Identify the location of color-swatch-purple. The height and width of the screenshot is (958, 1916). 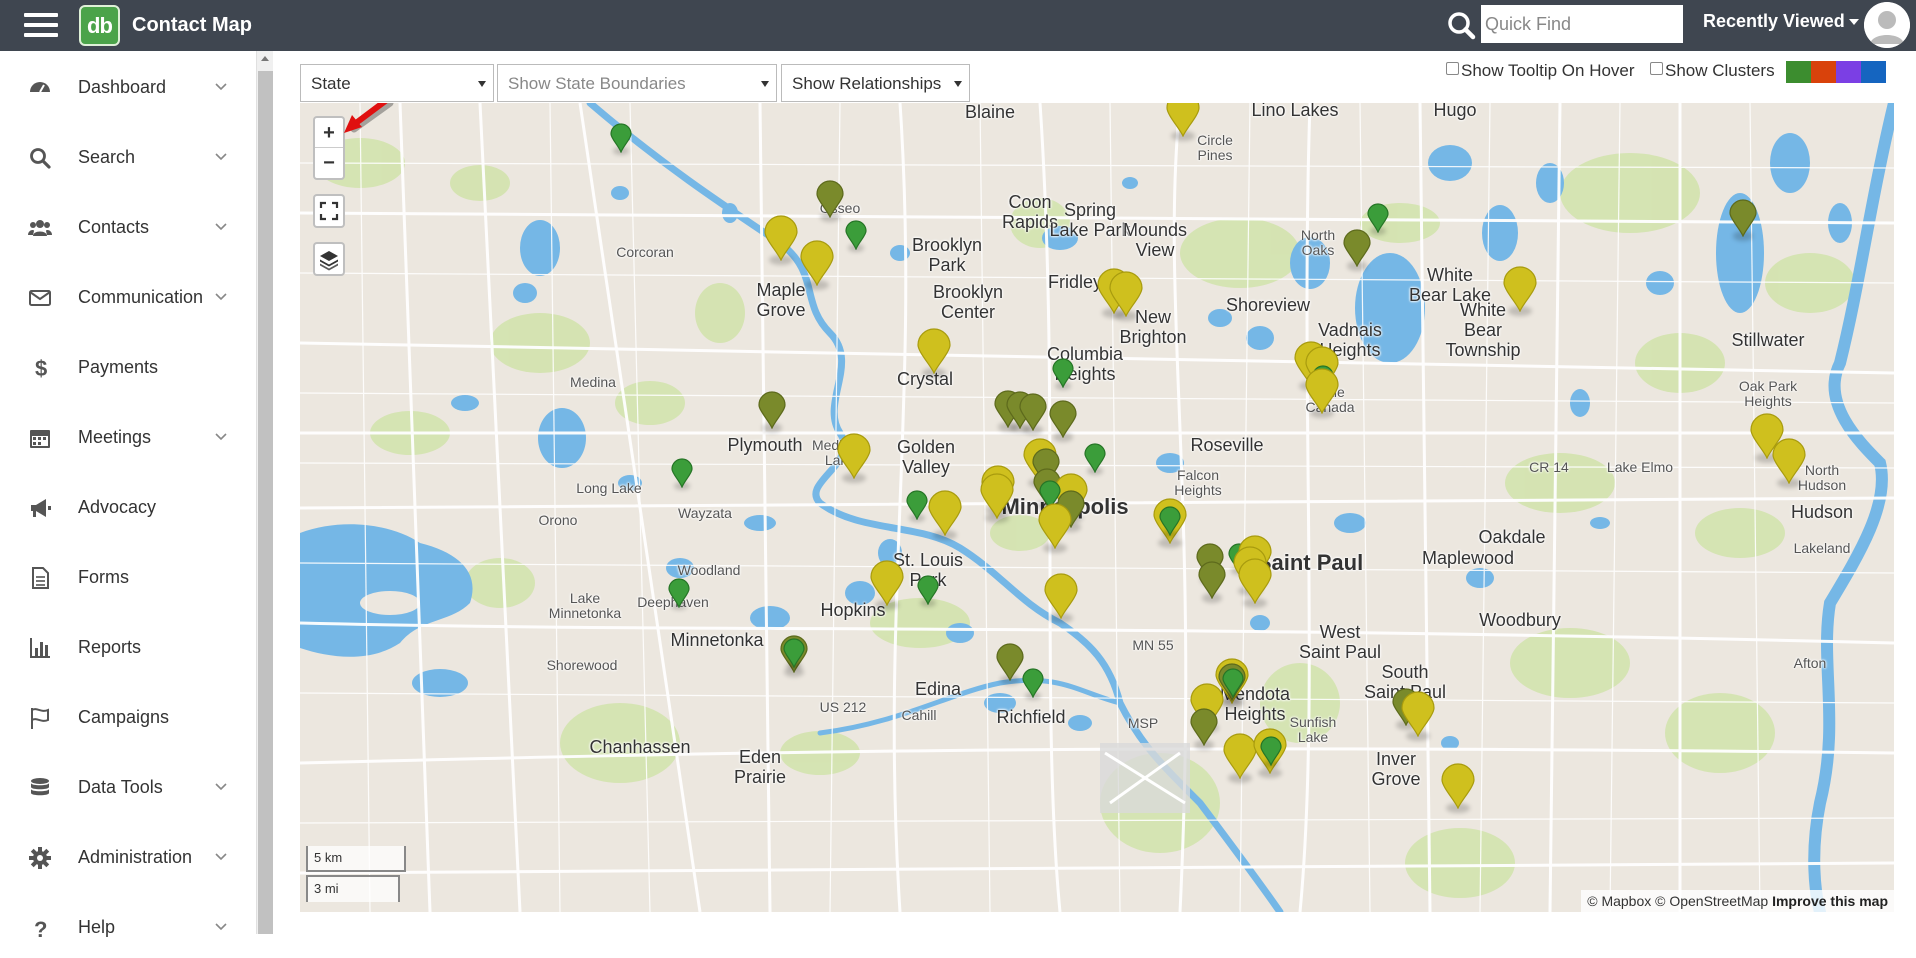
(1848, 72).